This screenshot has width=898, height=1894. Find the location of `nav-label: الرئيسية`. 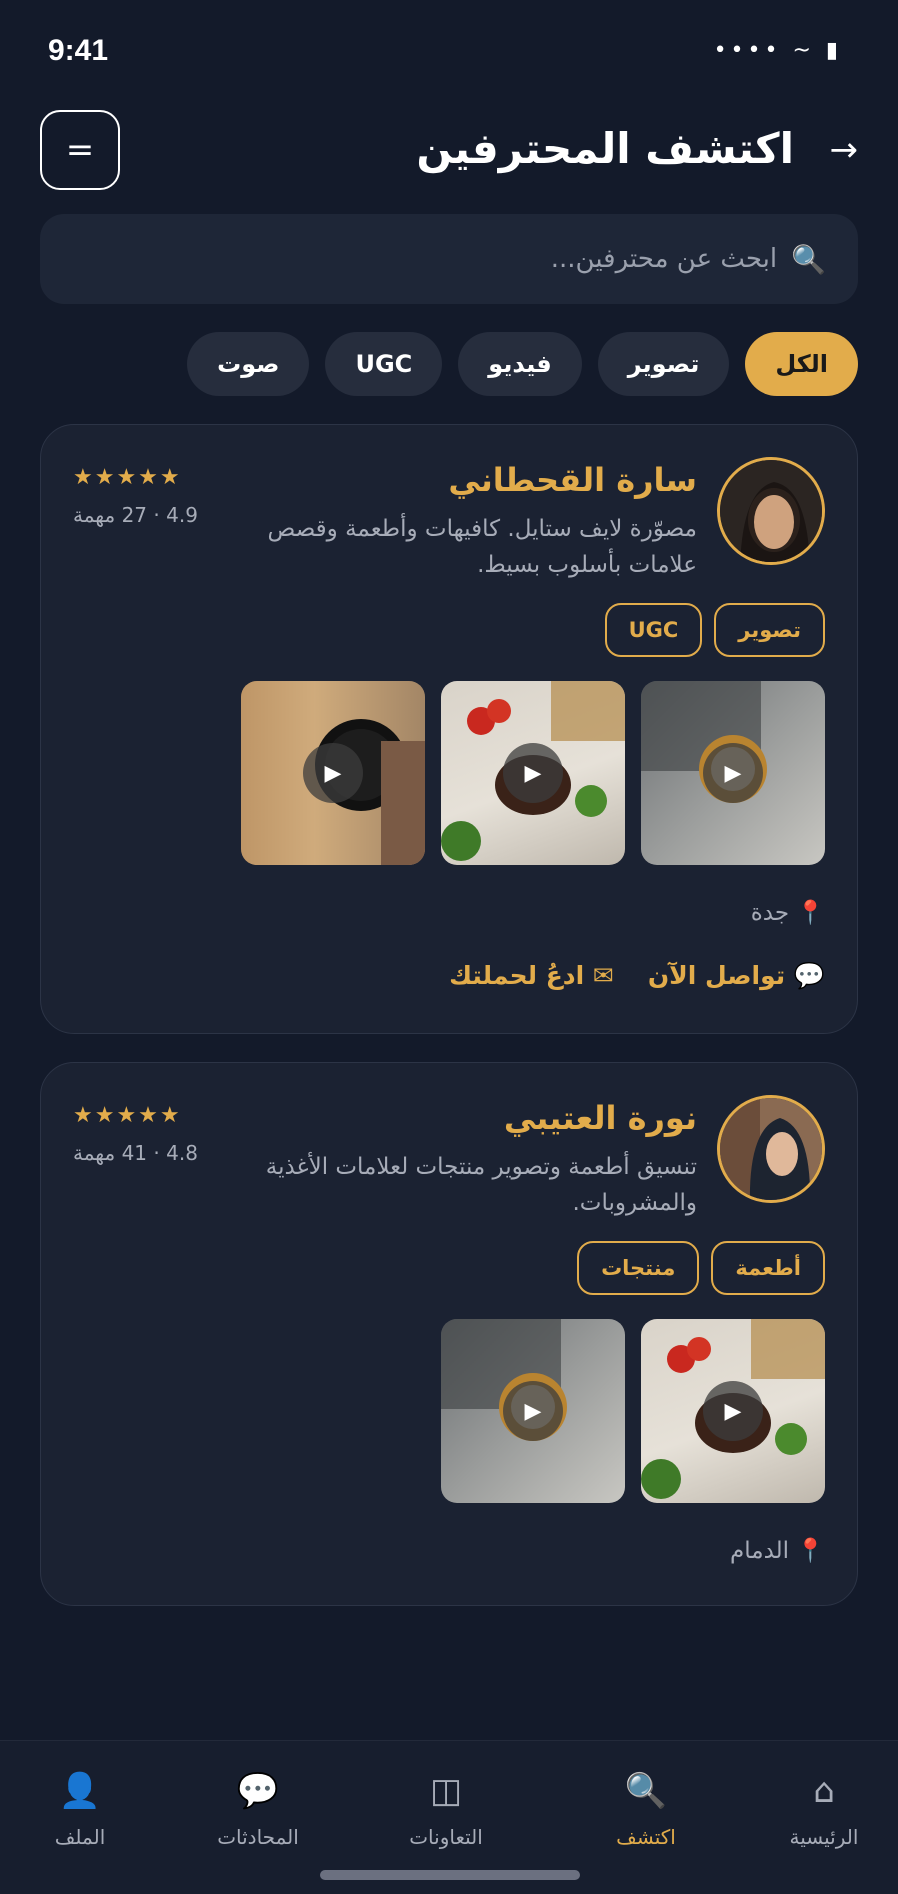

nav-label: الرئيسية is located at coordinates (824, 1837).